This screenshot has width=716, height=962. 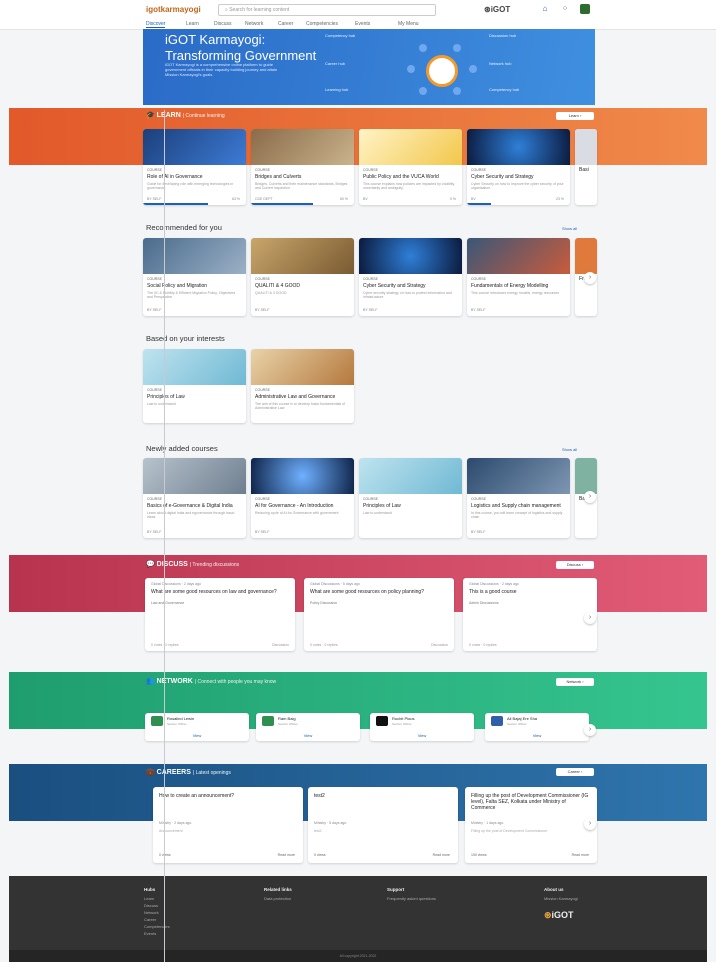 I want to click on chevron-right-icon: ›, so click(x=590, y=729).